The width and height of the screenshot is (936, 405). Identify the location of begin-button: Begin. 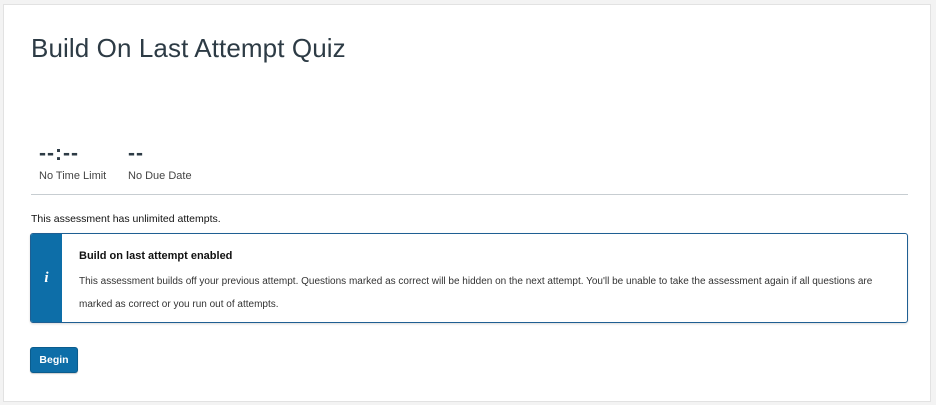
(54, 360).